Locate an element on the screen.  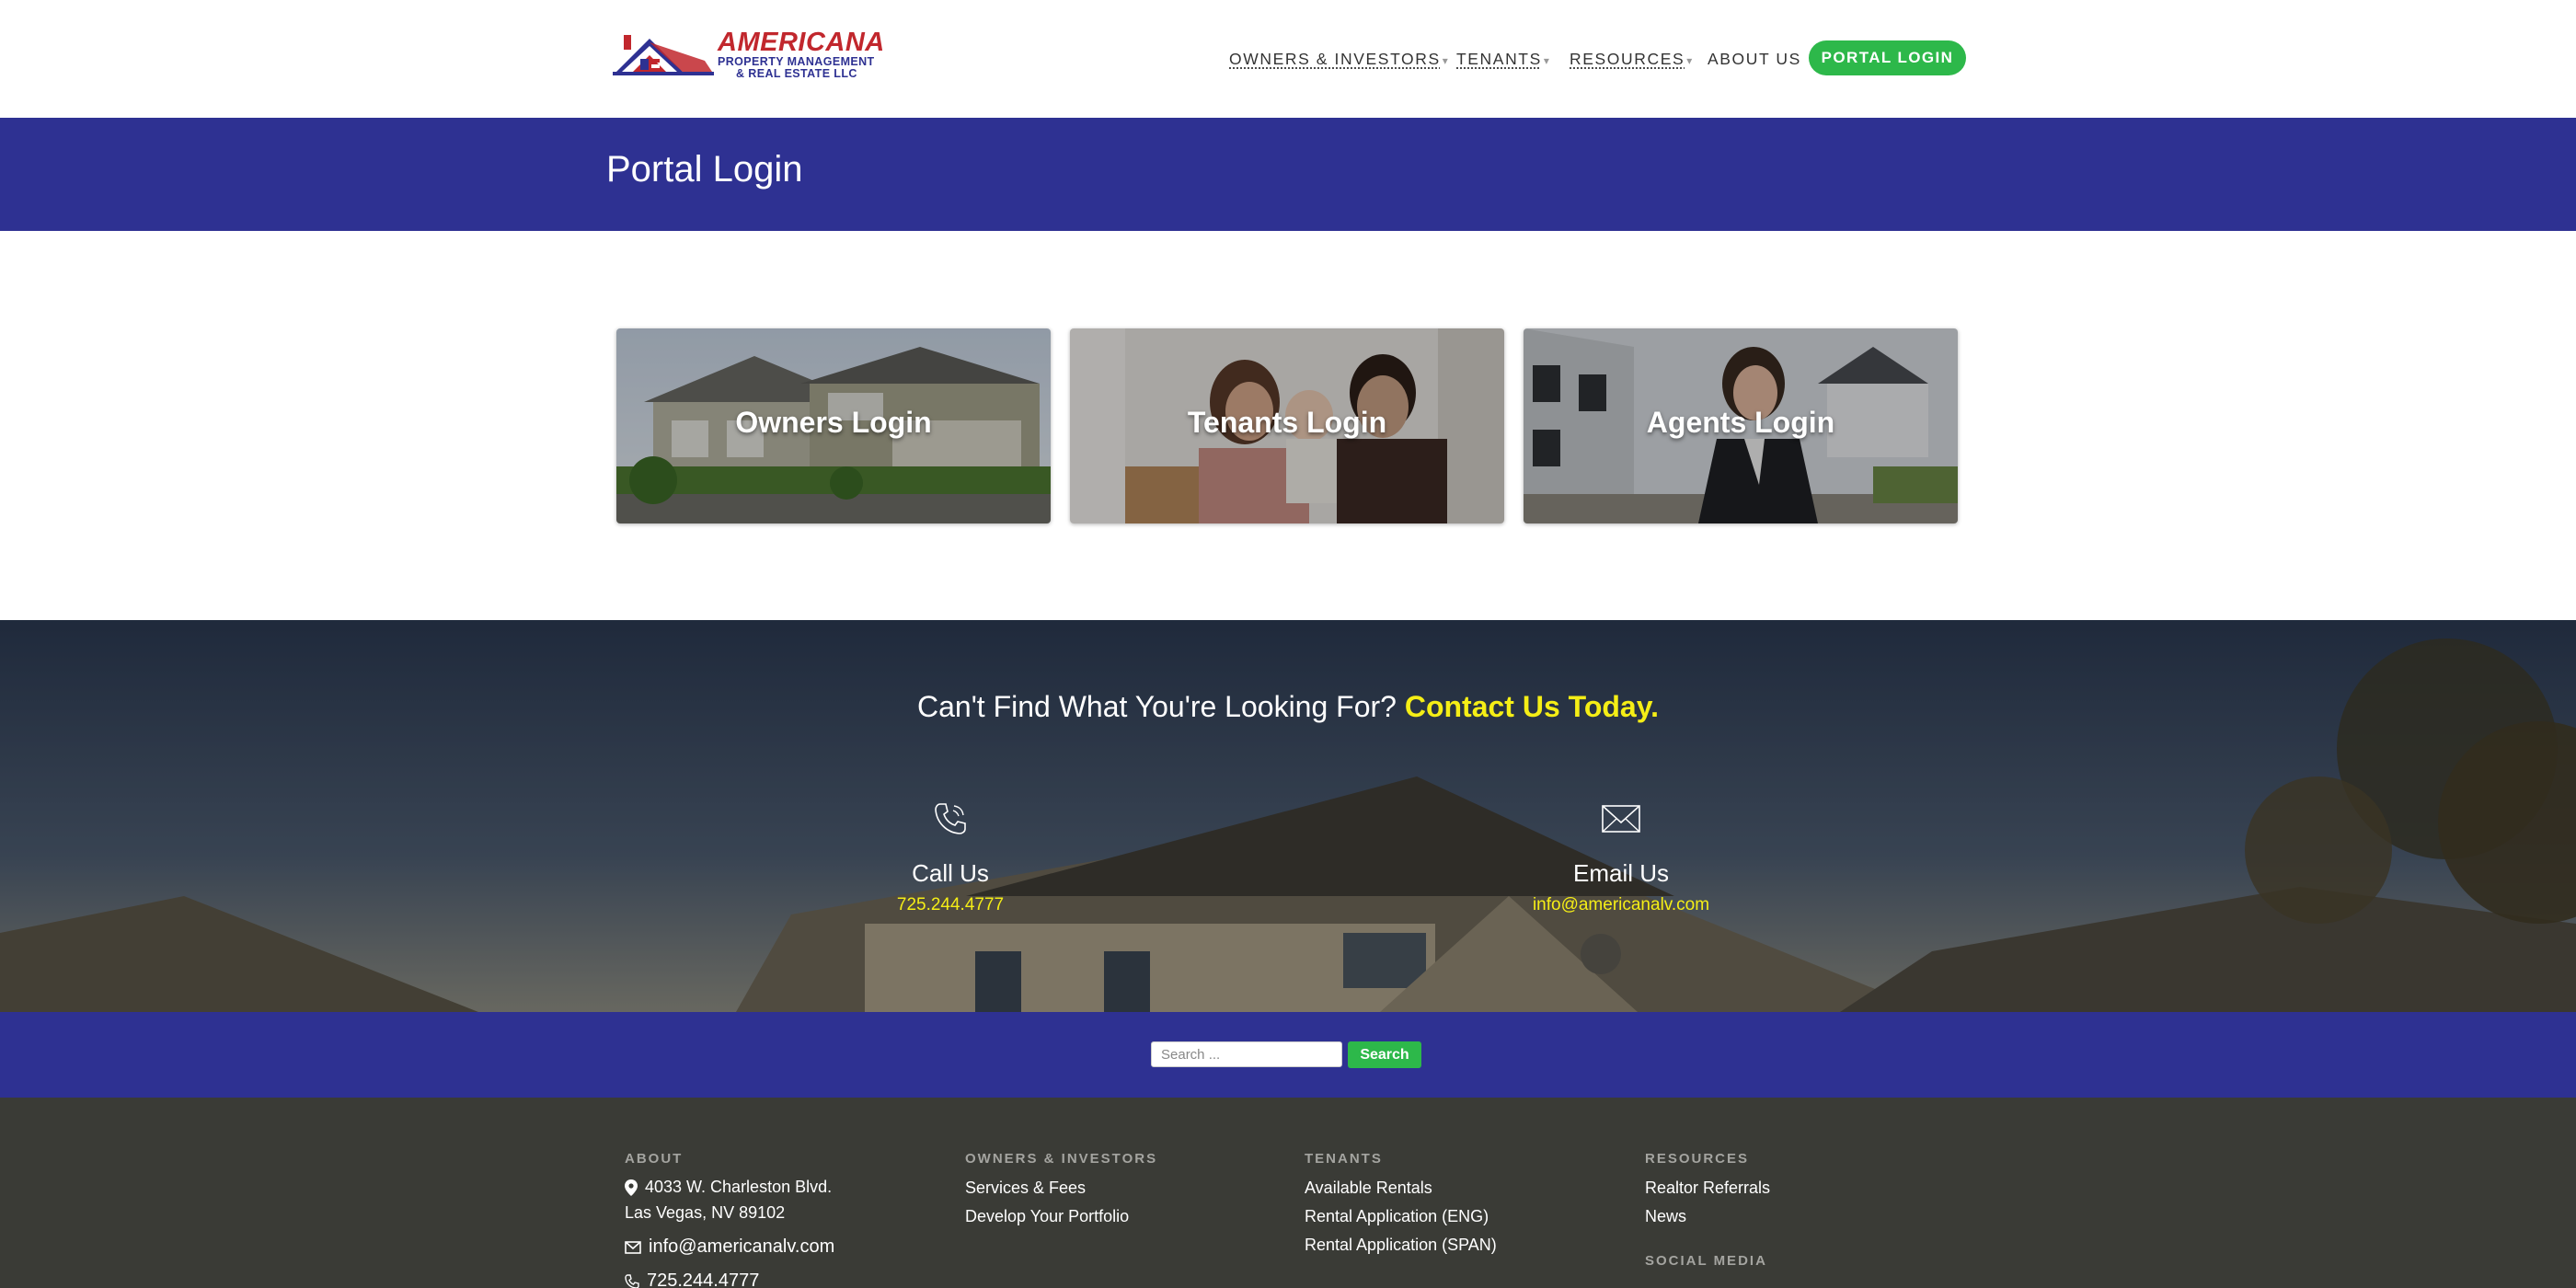
tenants-login-card: Tenants Login is located at coordinates (1287, 425).